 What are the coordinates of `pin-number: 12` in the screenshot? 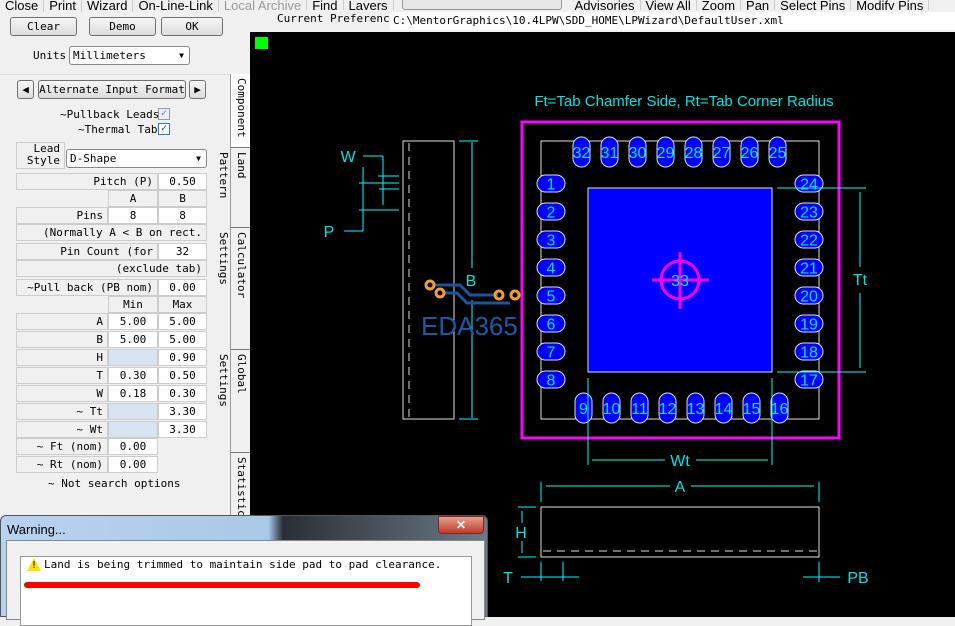 It's located at (668, 409).